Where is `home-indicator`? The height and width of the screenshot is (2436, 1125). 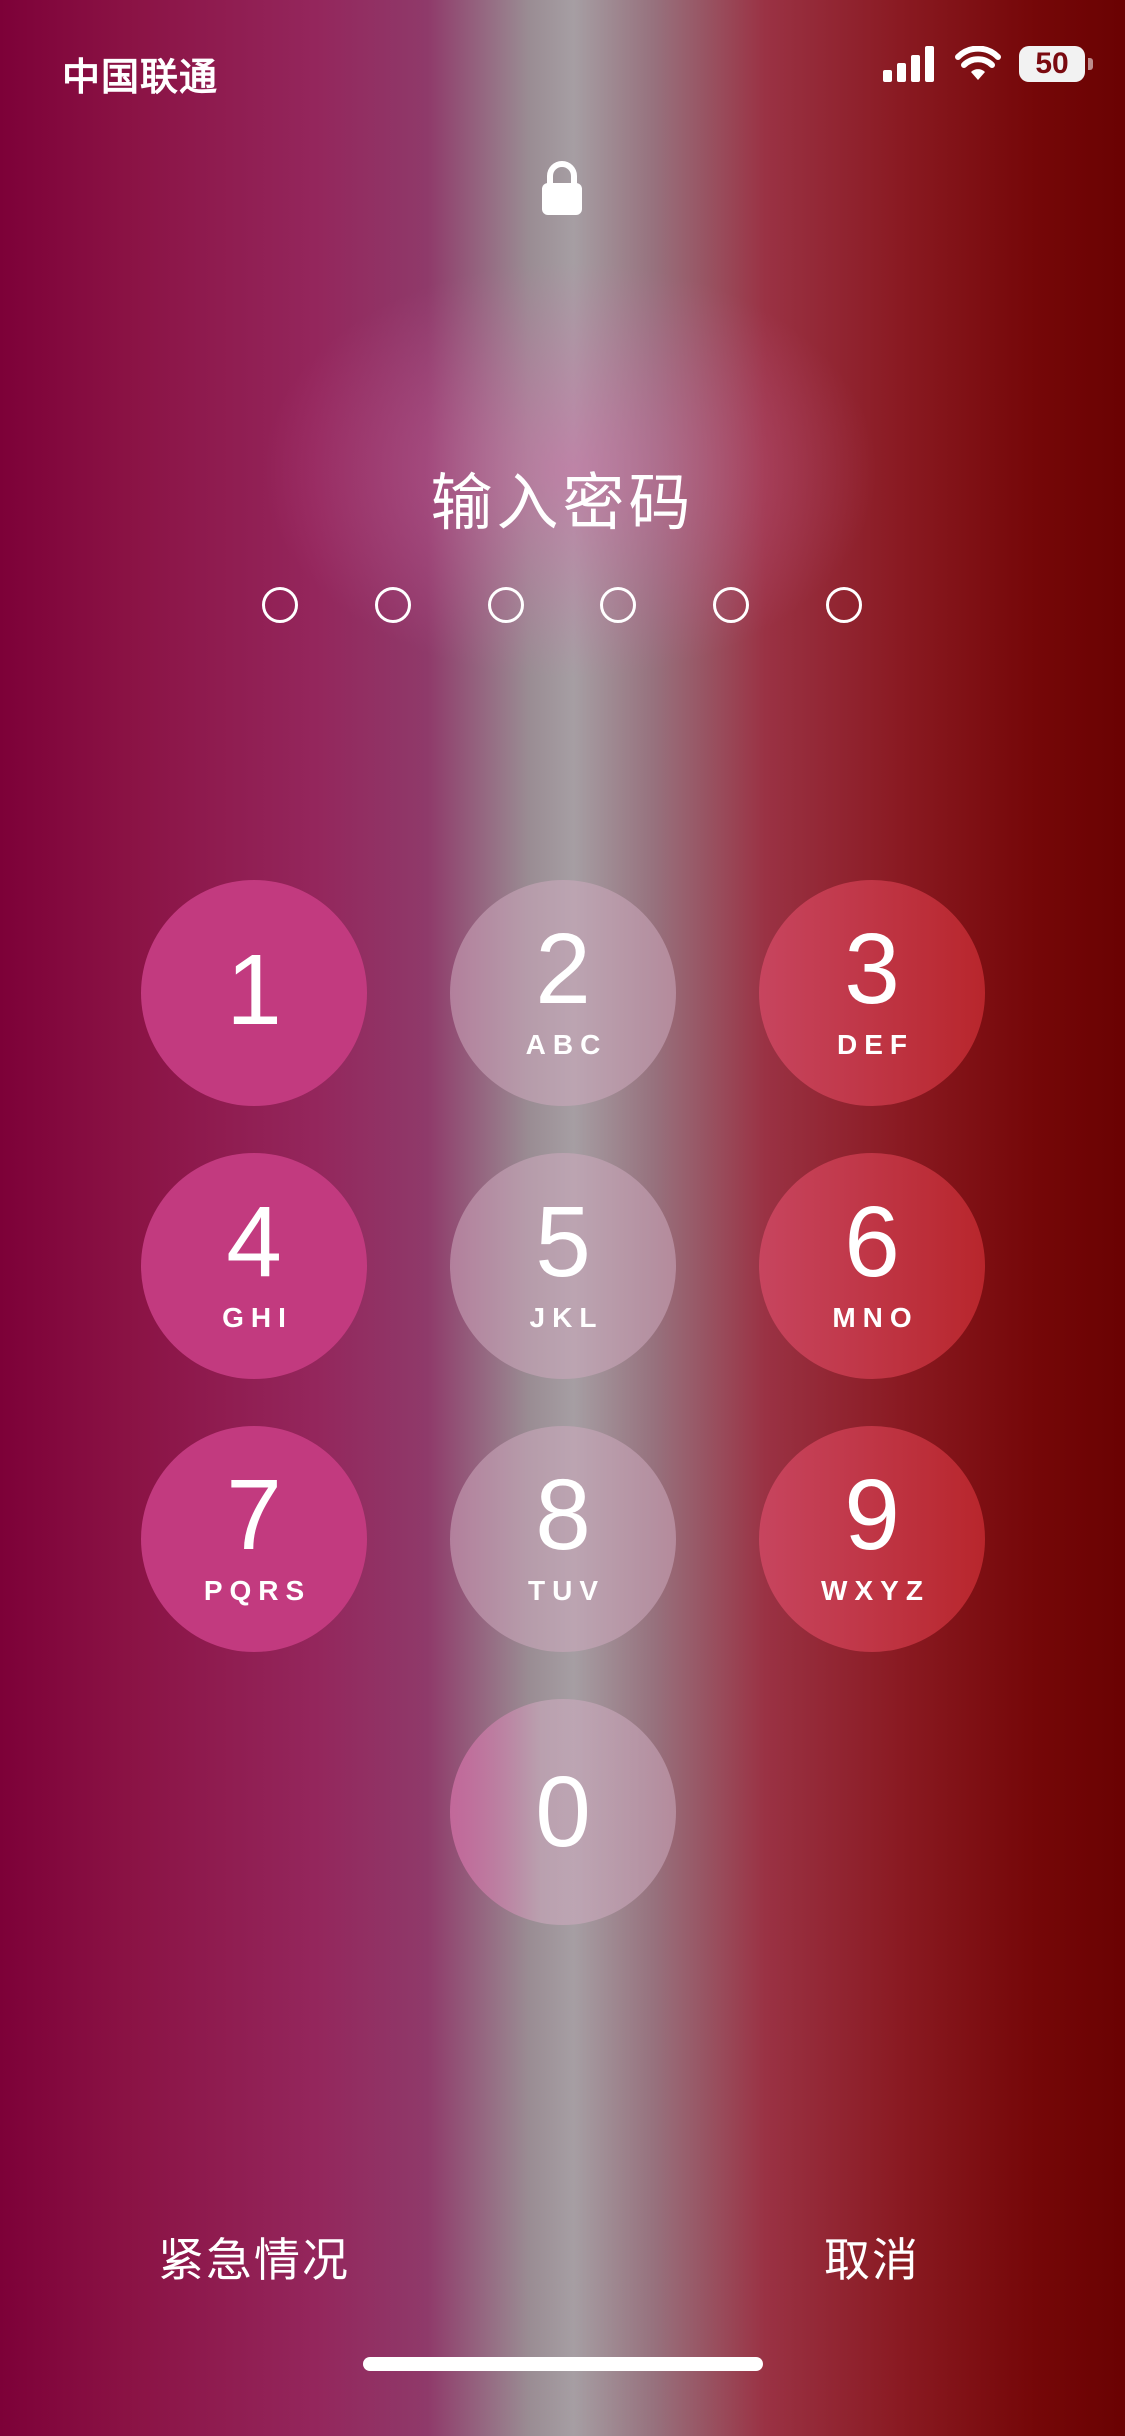 home-indicator is located at coordinates (563, 2364).